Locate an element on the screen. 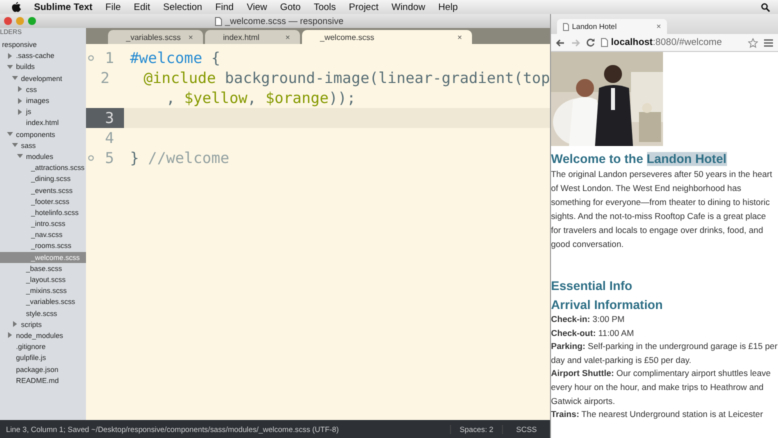  editor-tab: _variables.scss × is located at coordinates (155, 37).